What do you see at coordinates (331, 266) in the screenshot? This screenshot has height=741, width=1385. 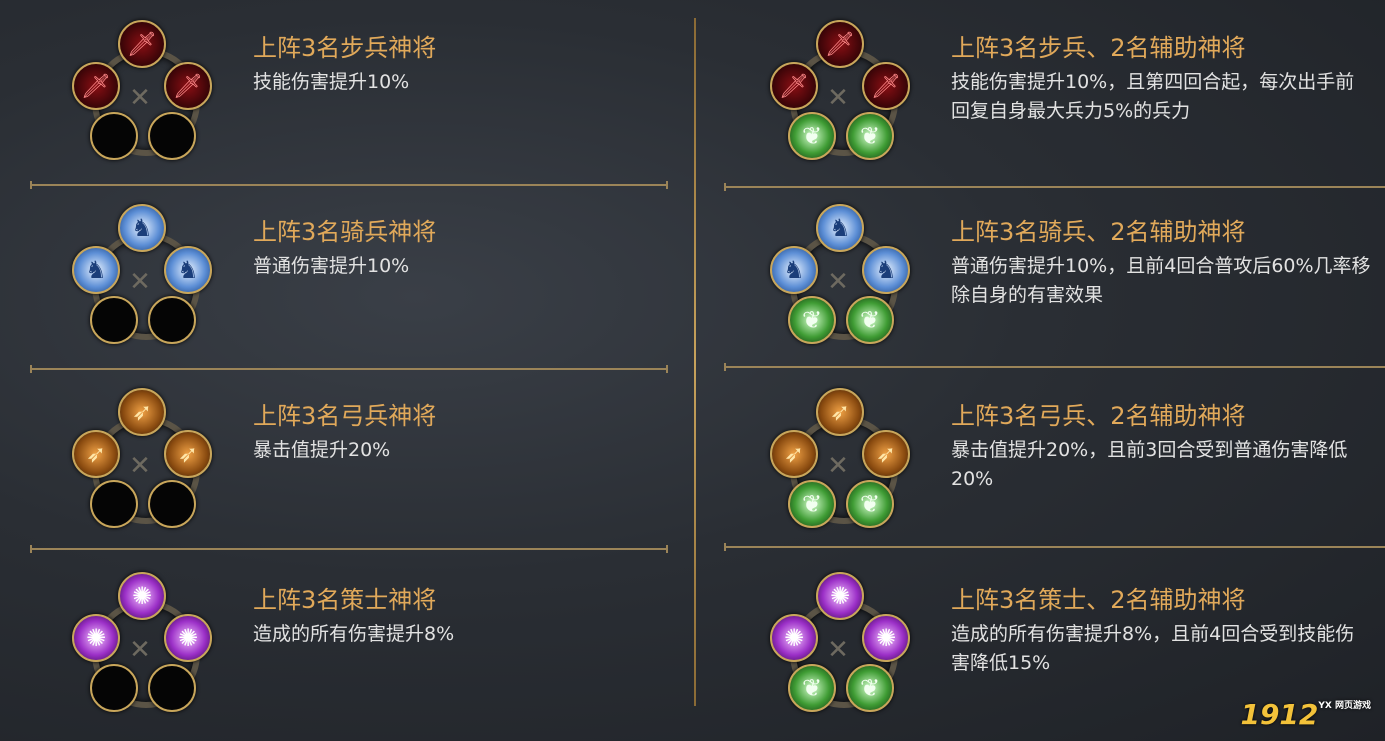 I see `bonus-description: 普通伤害提升10%` at bounding box center [331, 266].